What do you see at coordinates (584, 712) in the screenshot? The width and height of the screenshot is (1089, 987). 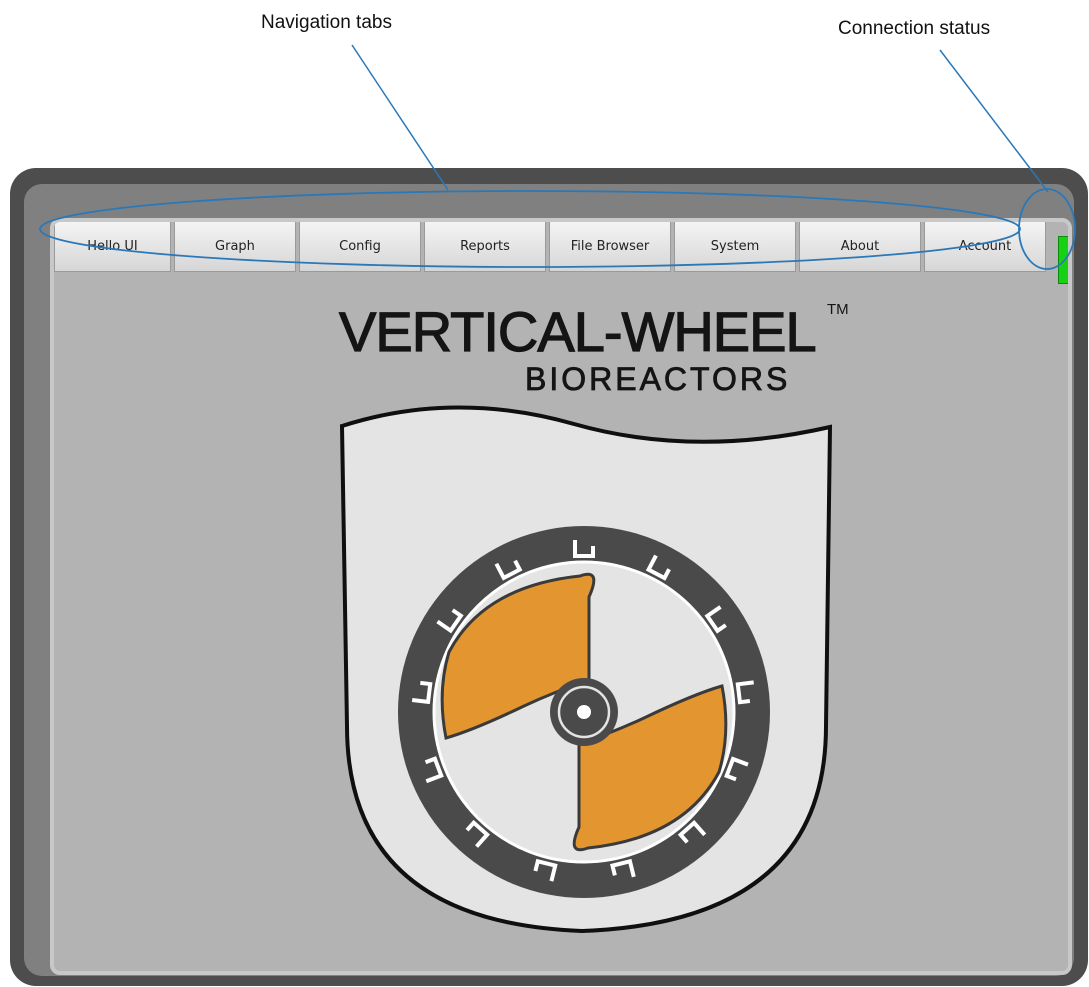 I see `wheel-hub-center` at bounding box center [584, 712].